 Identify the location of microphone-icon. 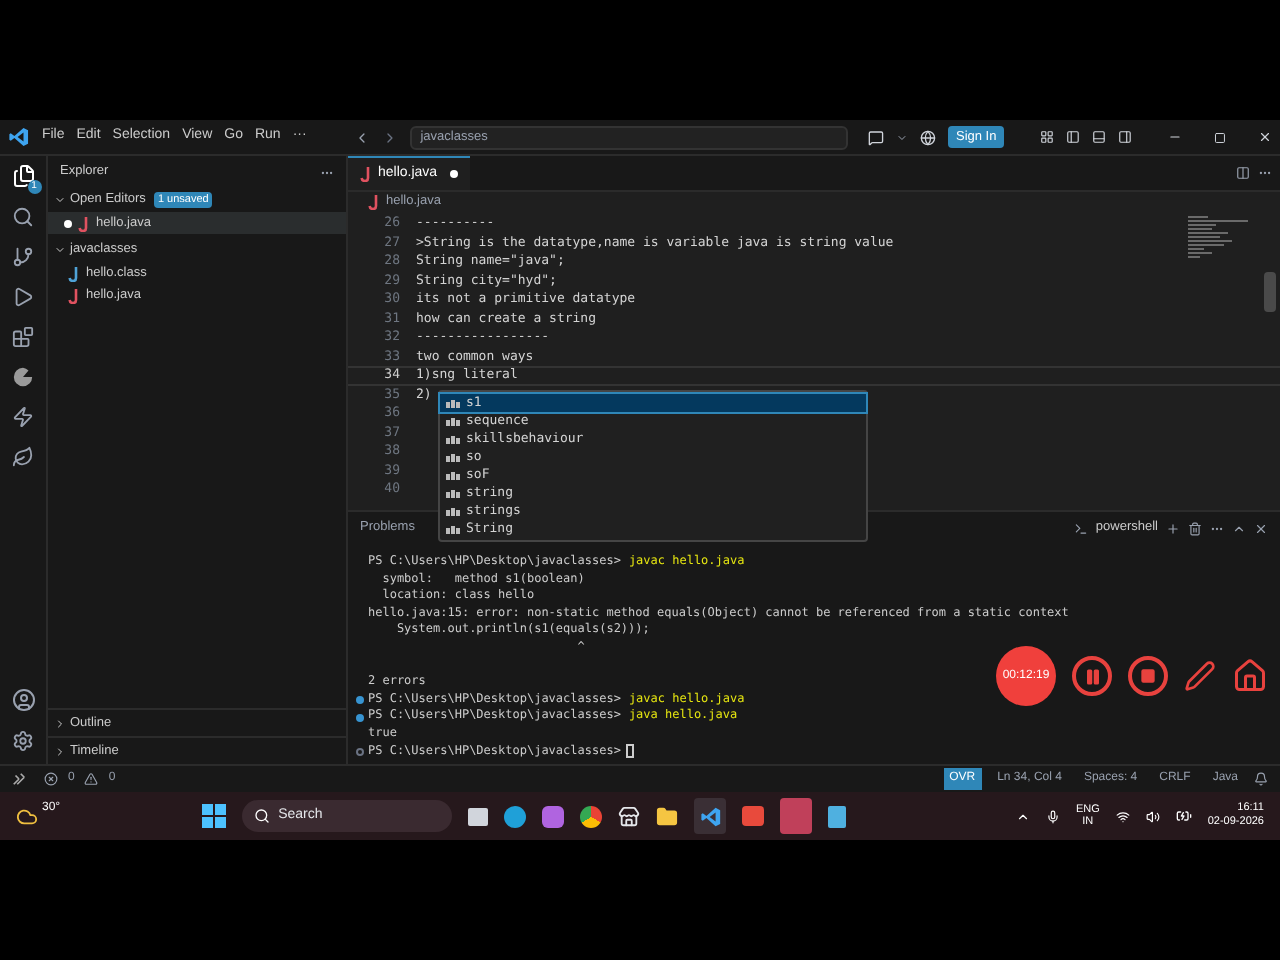
(1052, 816).